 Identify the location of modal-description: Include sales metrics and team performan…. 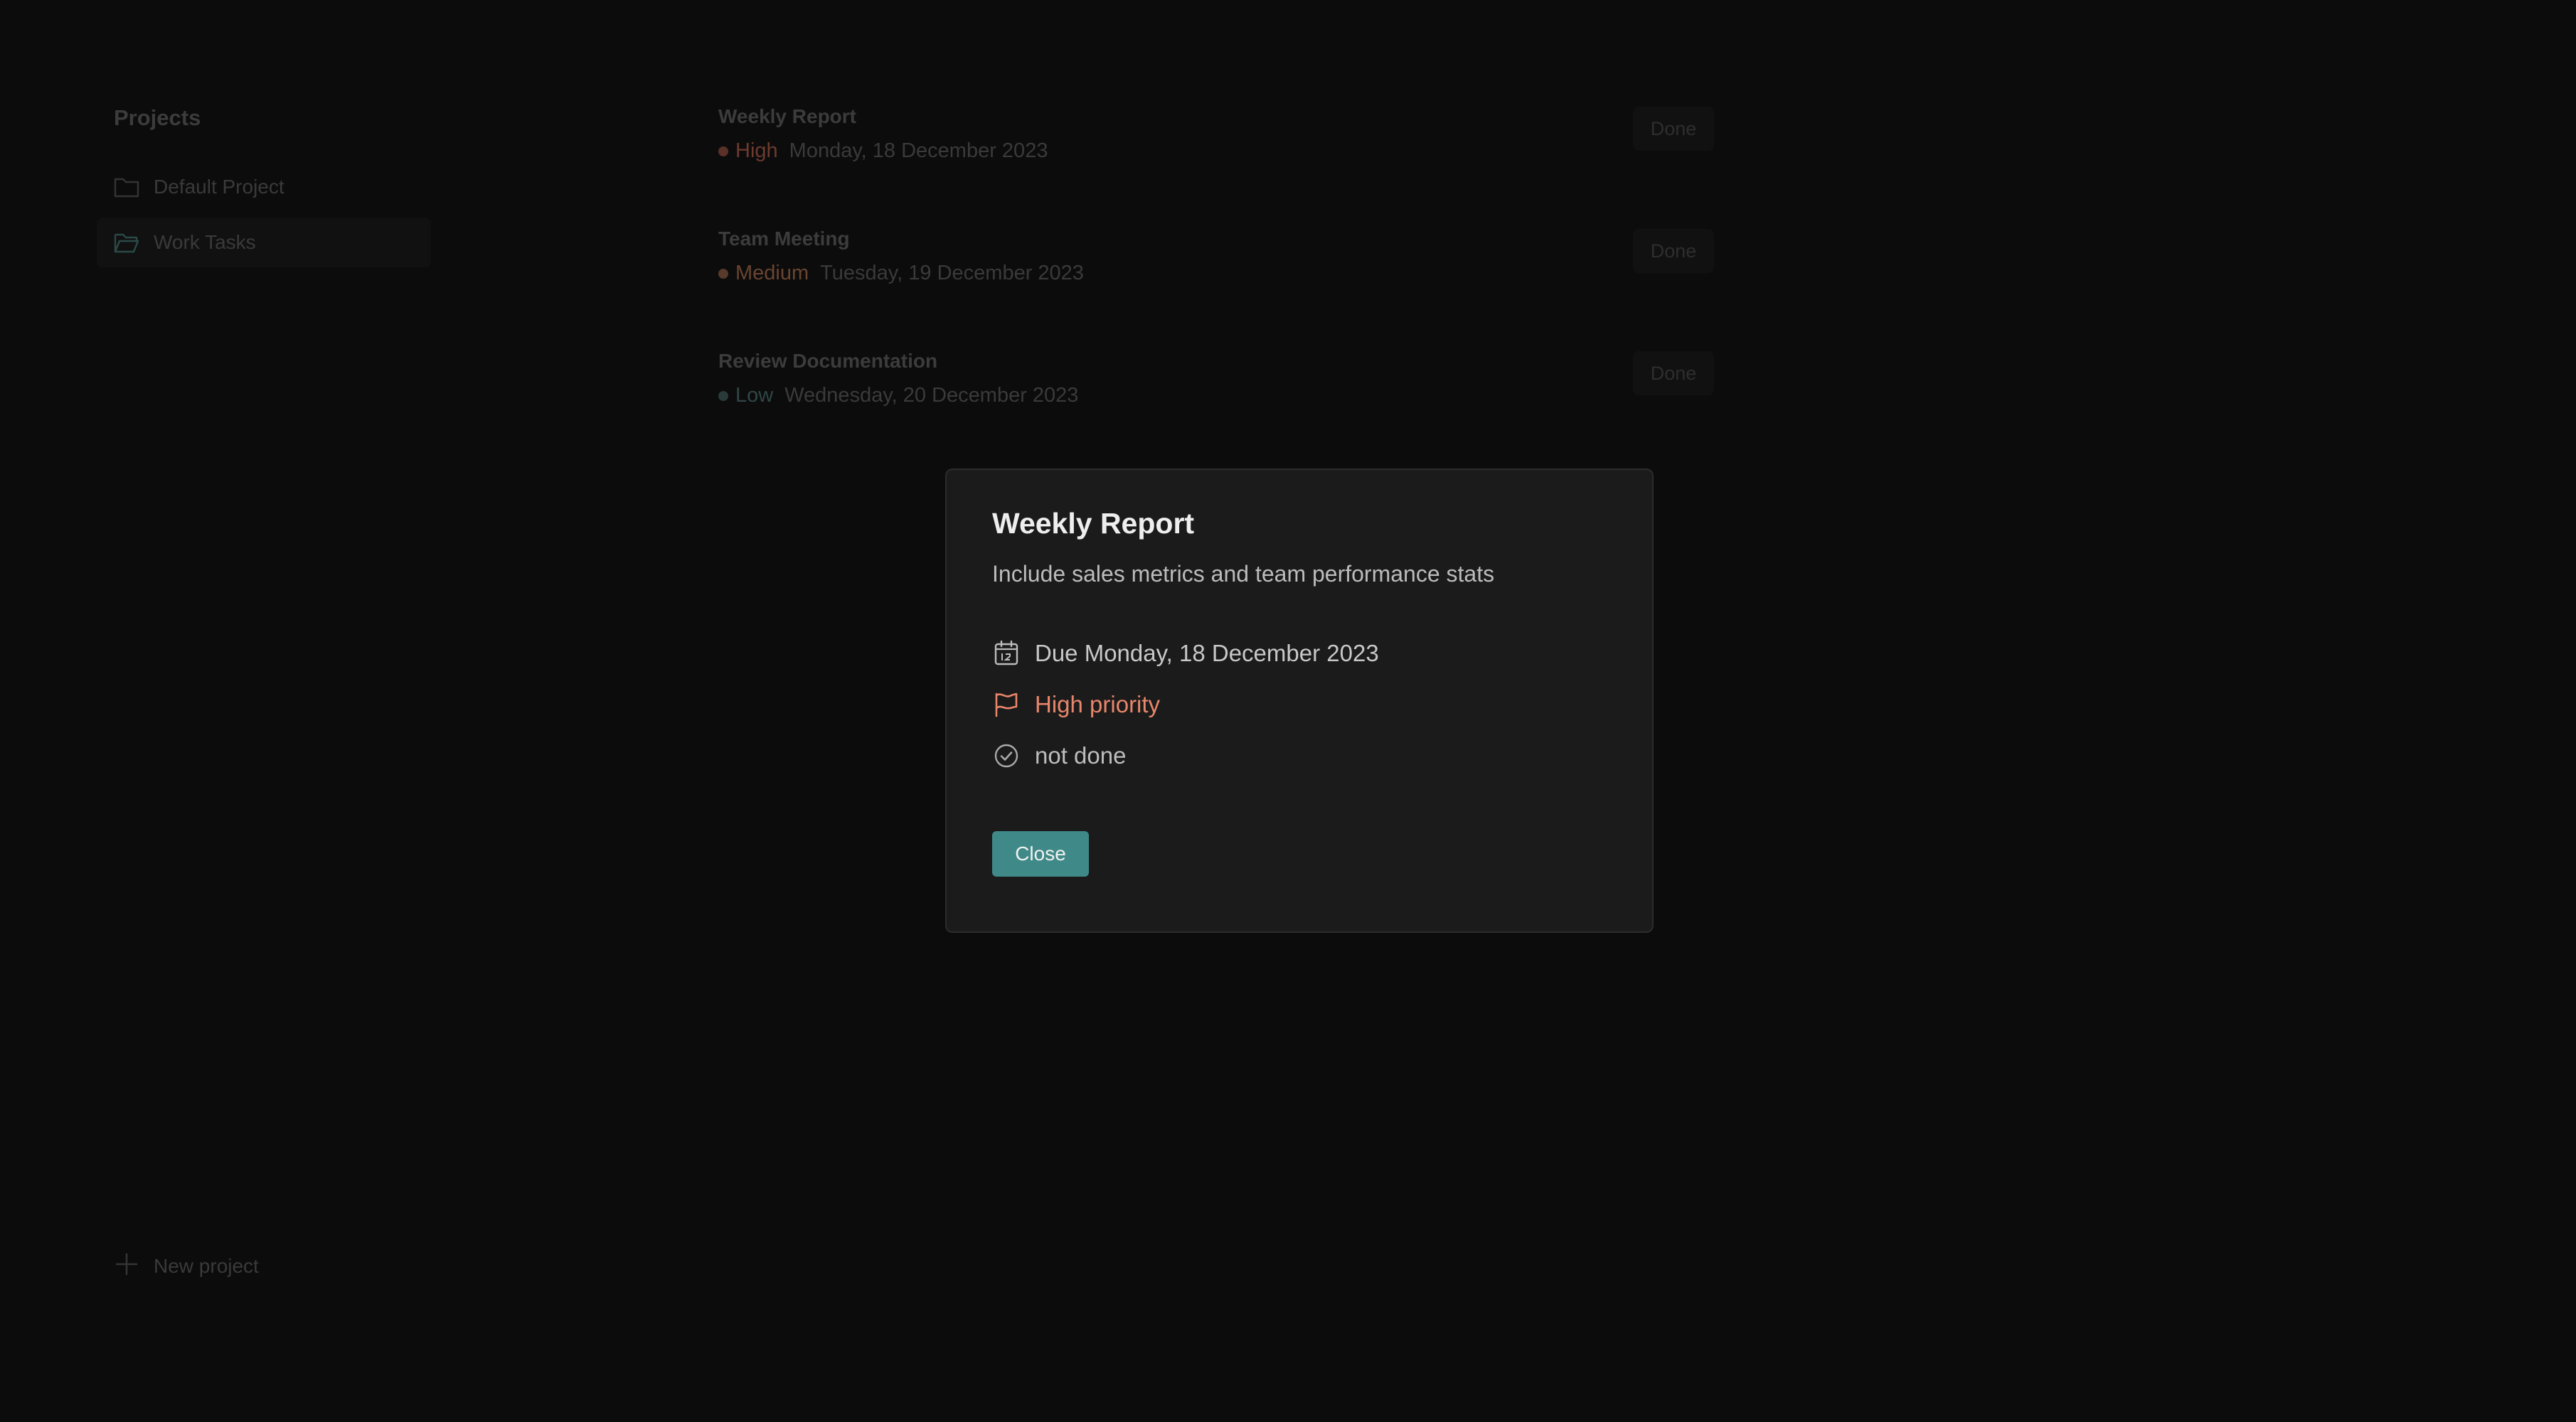
(1243, 574).